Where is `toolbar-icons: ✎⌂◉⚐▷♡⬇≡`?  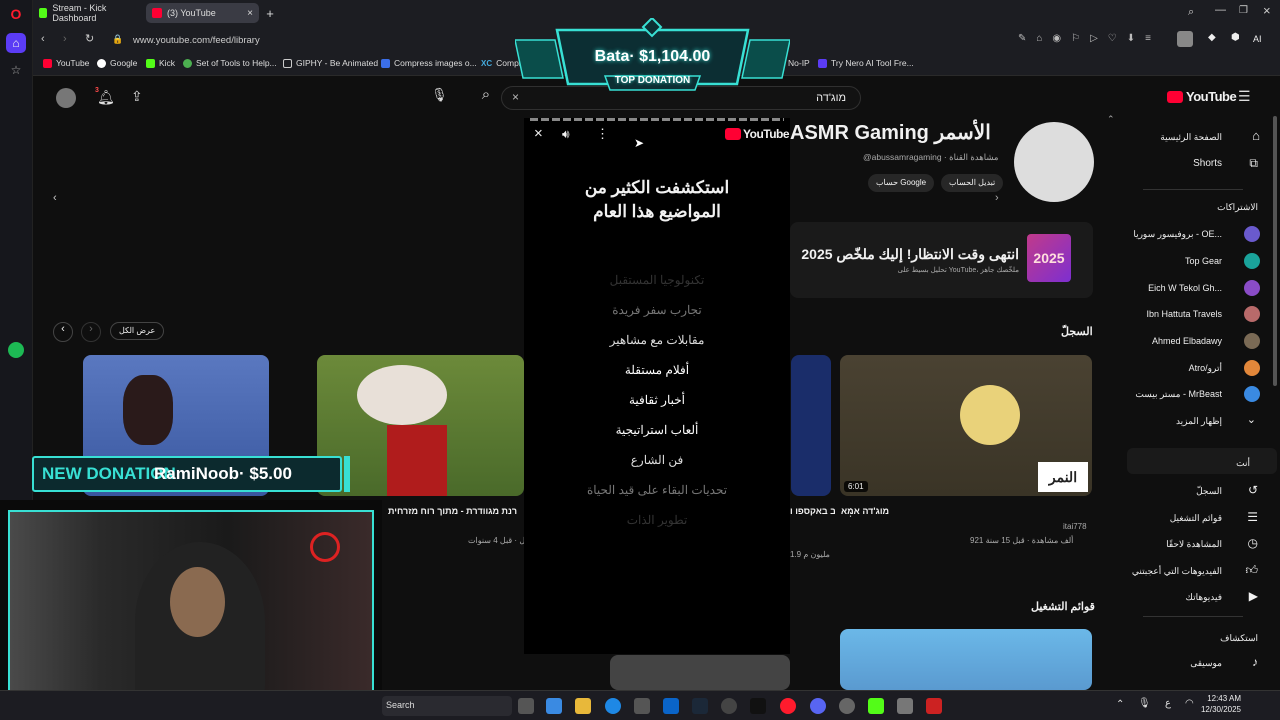
toolbar-icons: ✎⌂◉⚐▷♡⬇≡ is located at coordinates (1089, 38).